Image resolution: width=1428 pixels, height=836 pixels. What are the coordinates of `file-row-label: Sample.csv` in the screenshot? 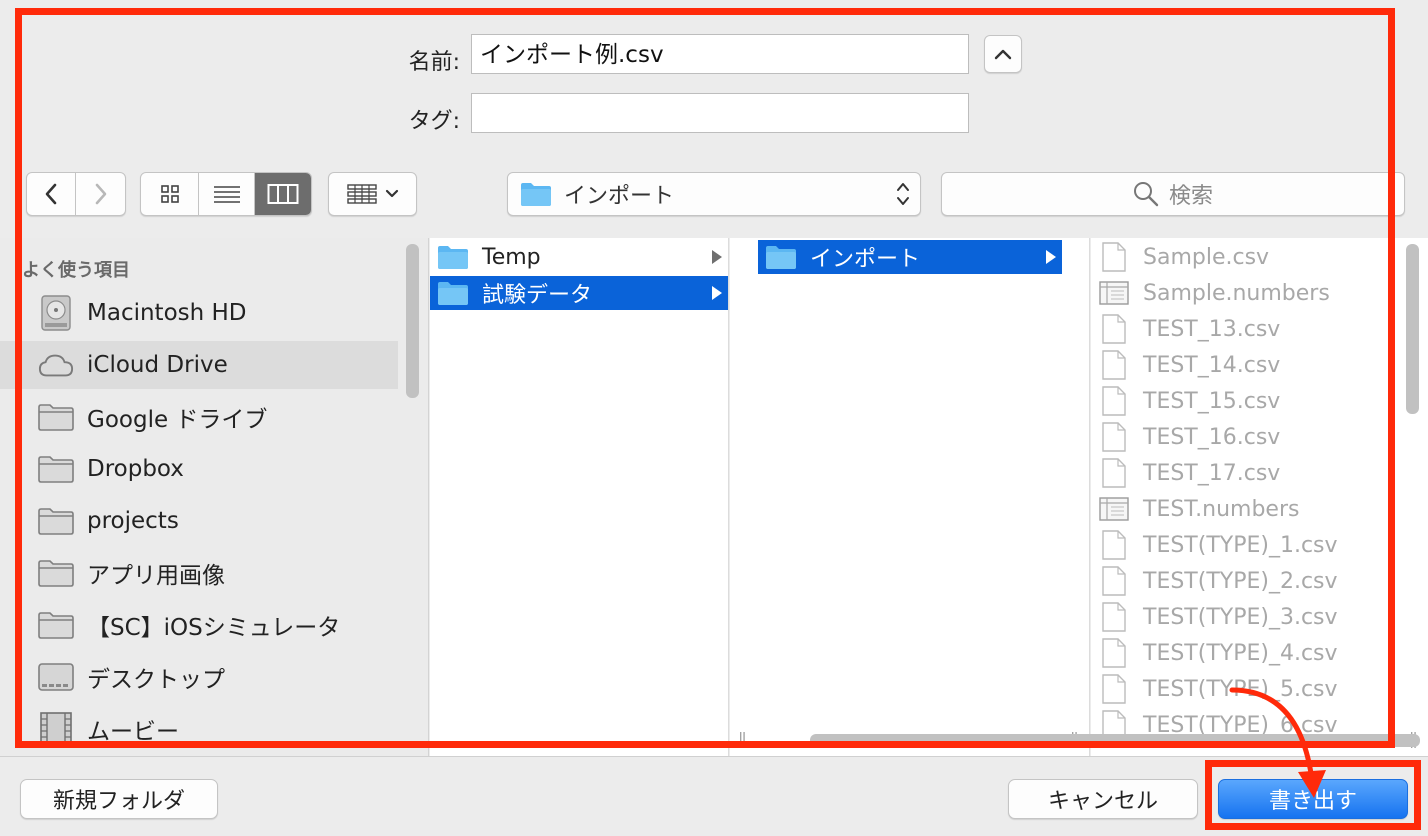 It's located at (1206, 257).